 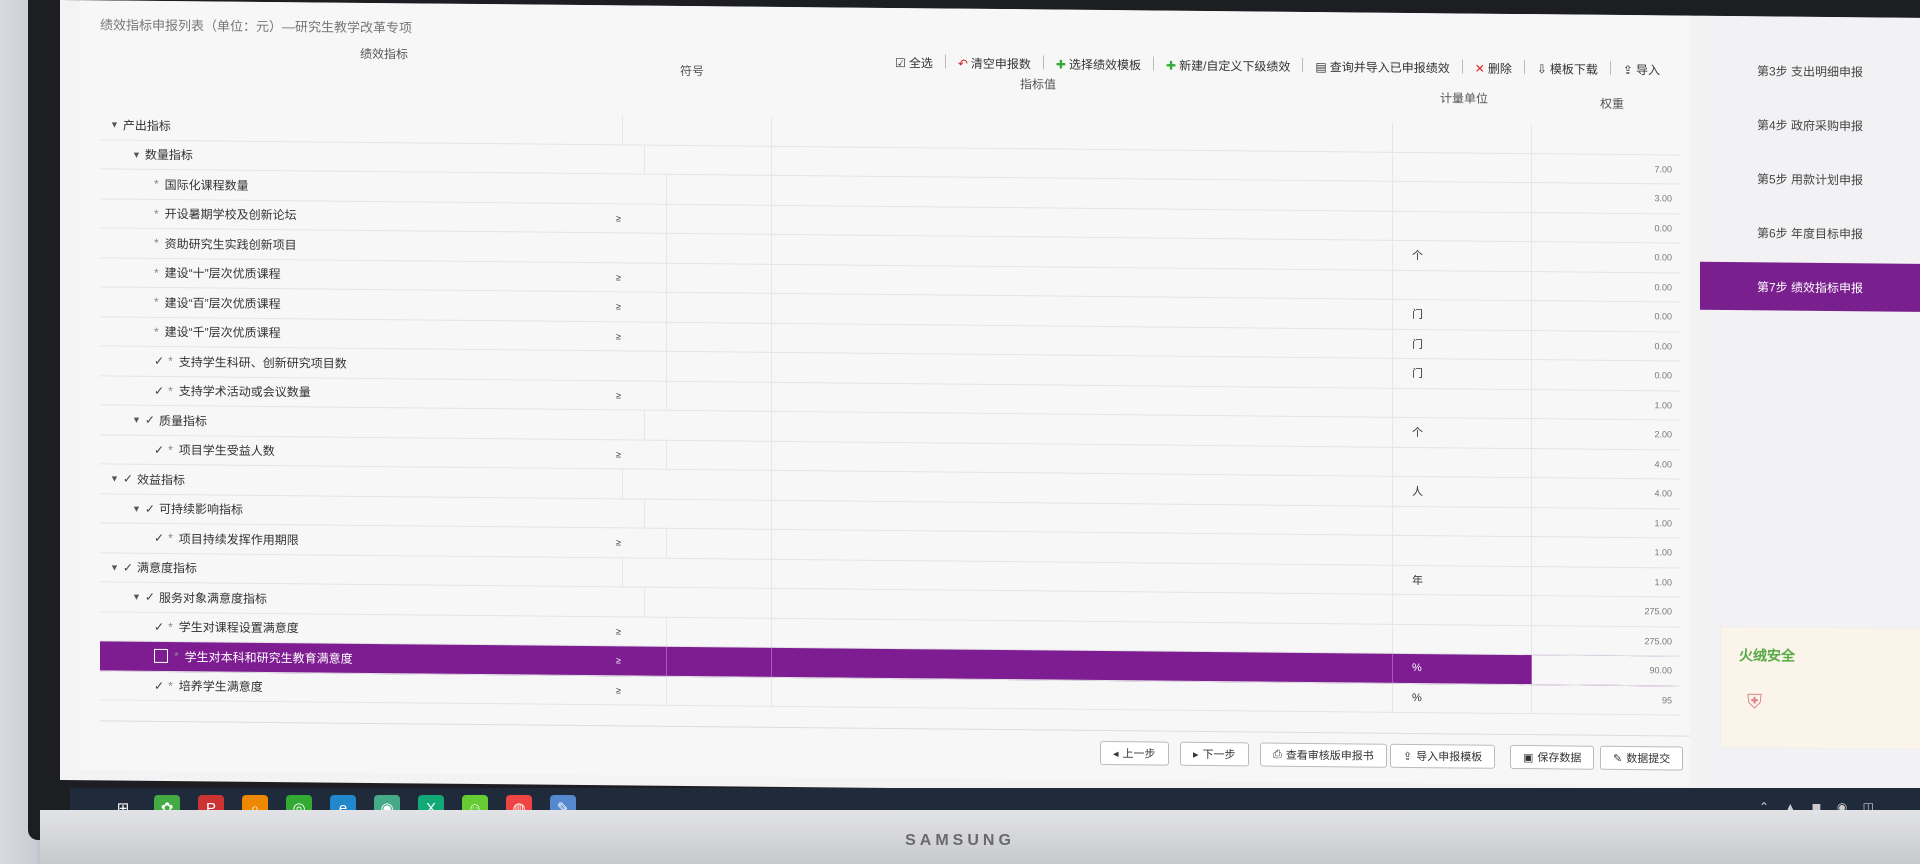 I want to click on step-3: 第3步 支出明细申报, so click(x=1810, y=71).